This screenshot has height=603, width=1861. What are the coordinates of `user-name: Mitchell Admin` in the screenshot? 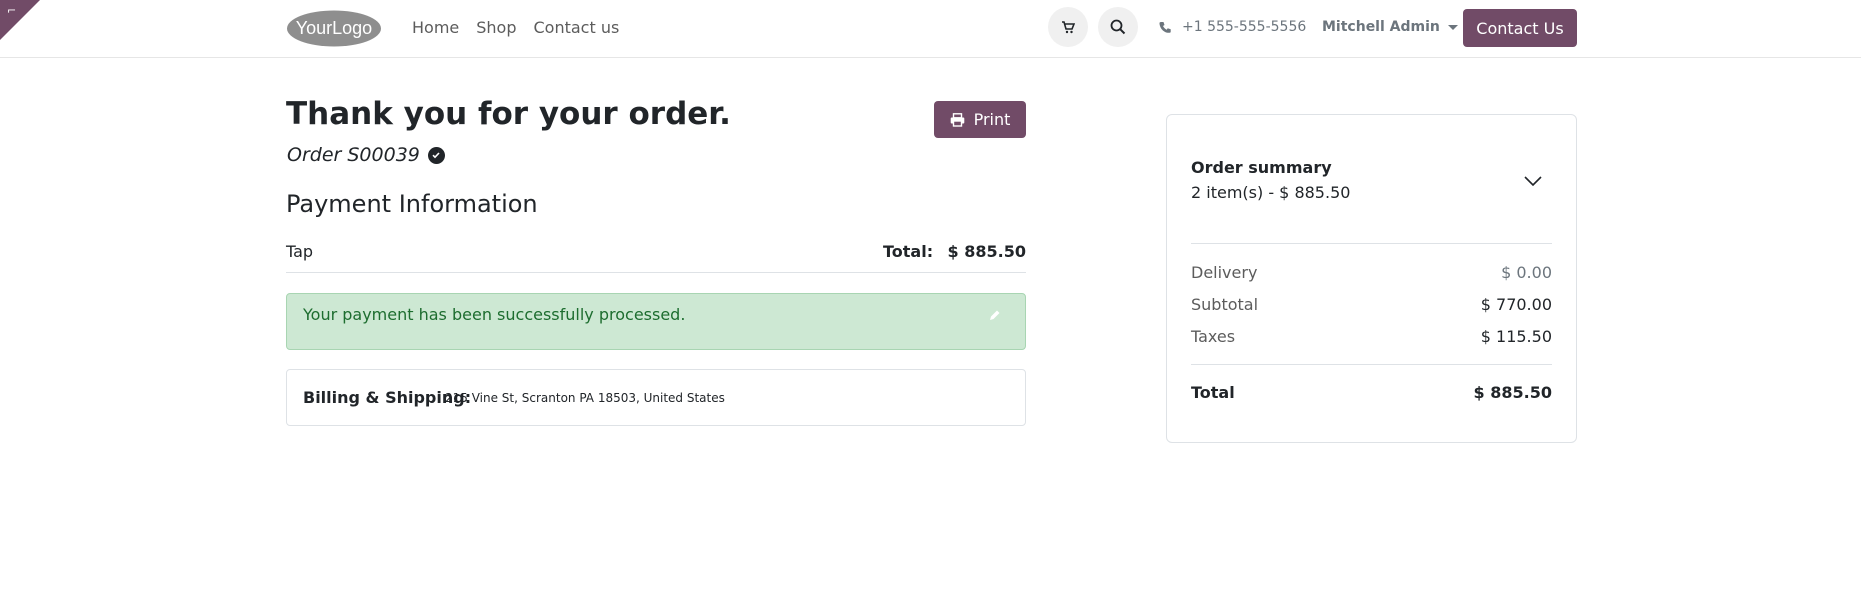 It's located at (1381, 27).